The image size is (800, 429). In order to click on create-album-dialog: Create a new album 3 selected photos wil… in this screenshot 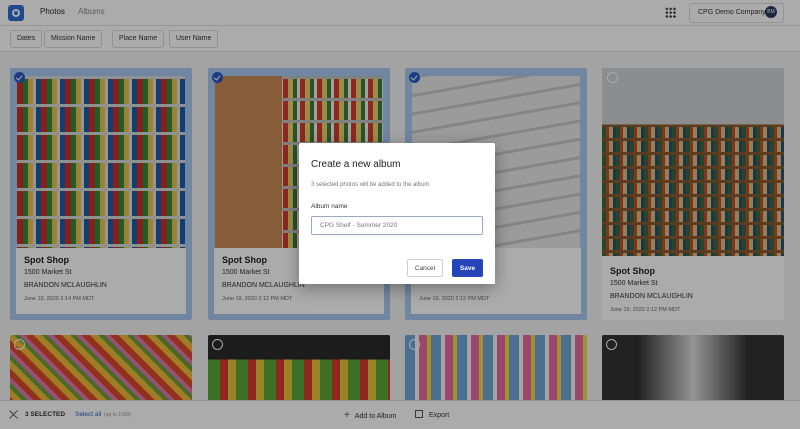, I will do `click(397, 213)`.